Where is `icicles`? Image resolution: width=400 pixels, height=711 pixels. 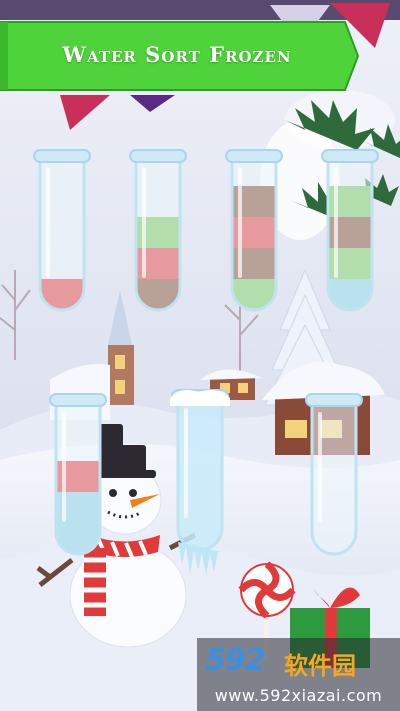
icicles is located at coordinates (200, 559).